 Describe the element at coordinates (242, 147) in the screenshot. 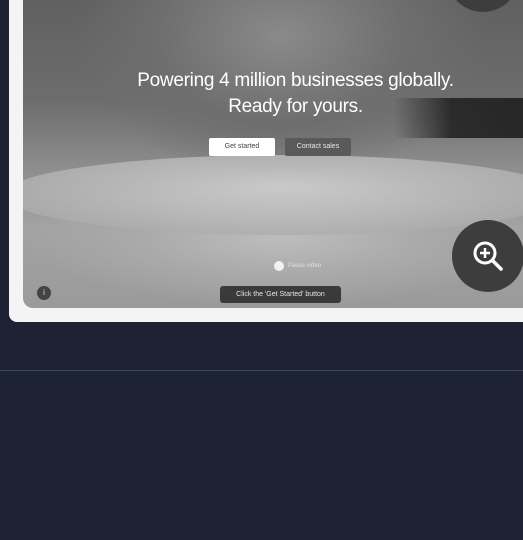

I see `get-started-button: Get started` at that location.